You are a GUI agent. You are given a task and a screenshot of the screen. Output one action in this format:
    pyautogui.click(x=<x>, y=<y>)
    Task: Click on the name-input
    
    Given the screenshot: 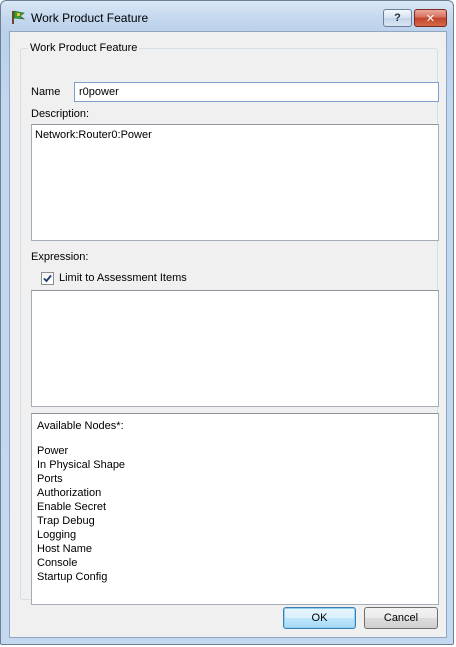 What is the action you would take?
    pyautogui.click(x=256, y=92)
    